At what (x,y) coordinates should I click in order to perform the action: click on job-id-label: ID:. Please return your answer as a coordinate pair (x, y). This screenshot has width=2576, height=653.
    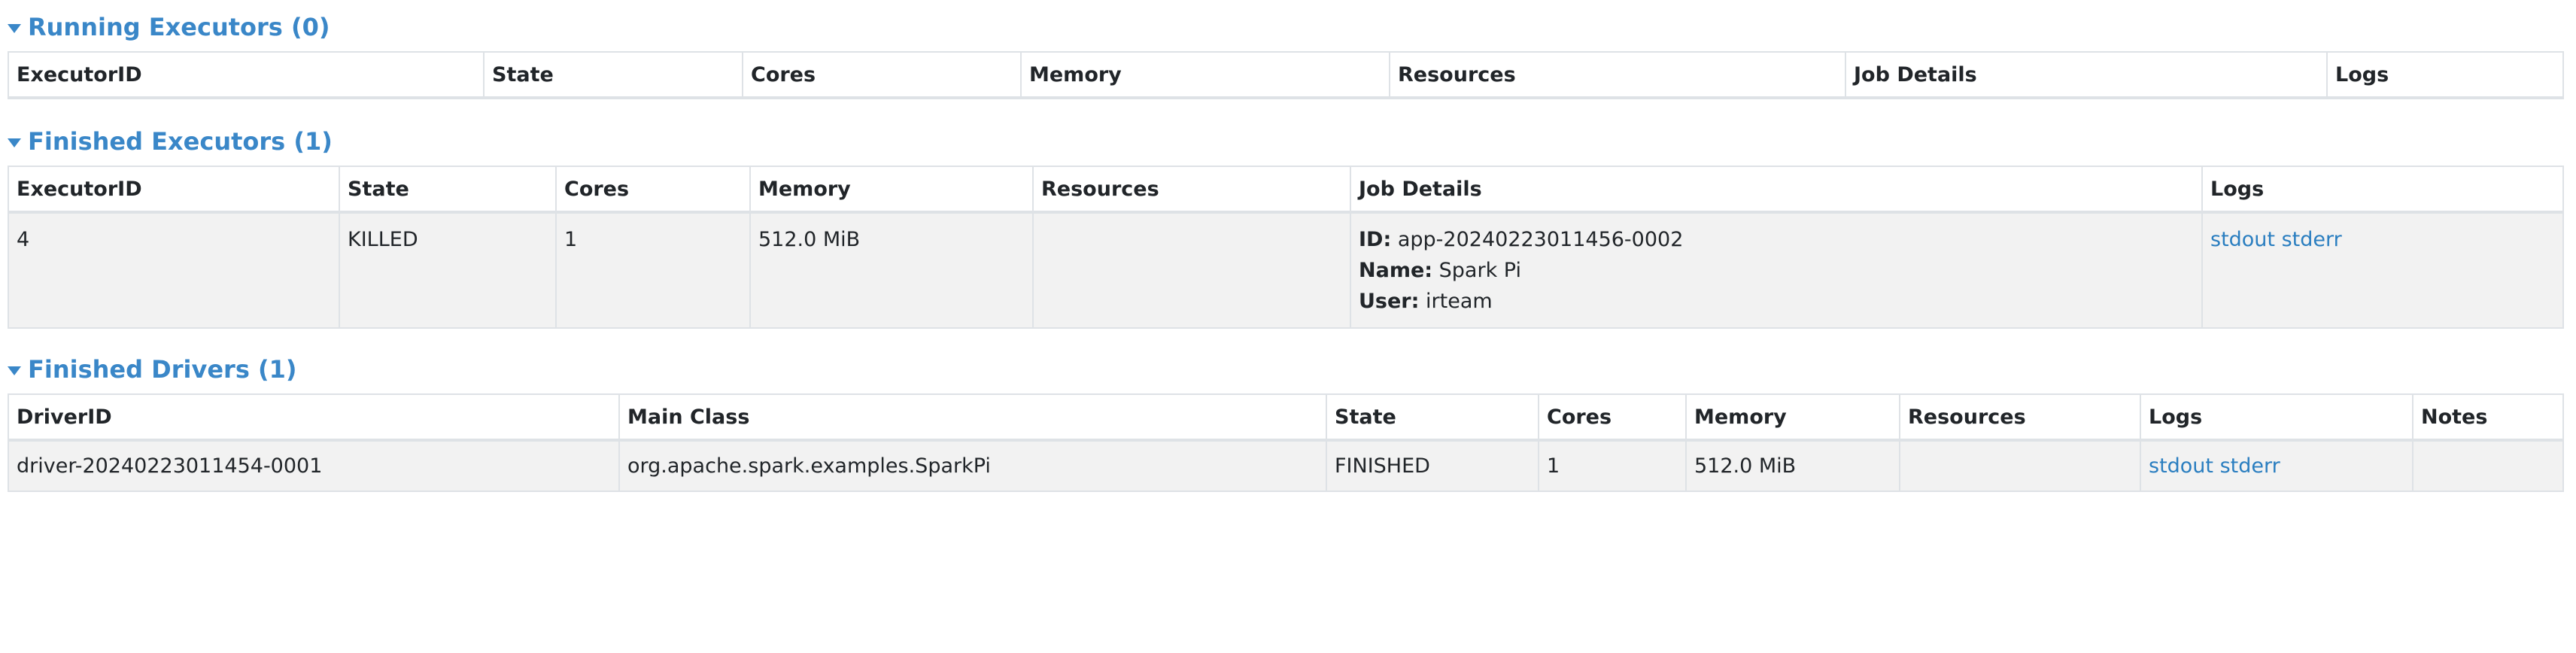
    Looking at the image, I should click on (1375, 240).